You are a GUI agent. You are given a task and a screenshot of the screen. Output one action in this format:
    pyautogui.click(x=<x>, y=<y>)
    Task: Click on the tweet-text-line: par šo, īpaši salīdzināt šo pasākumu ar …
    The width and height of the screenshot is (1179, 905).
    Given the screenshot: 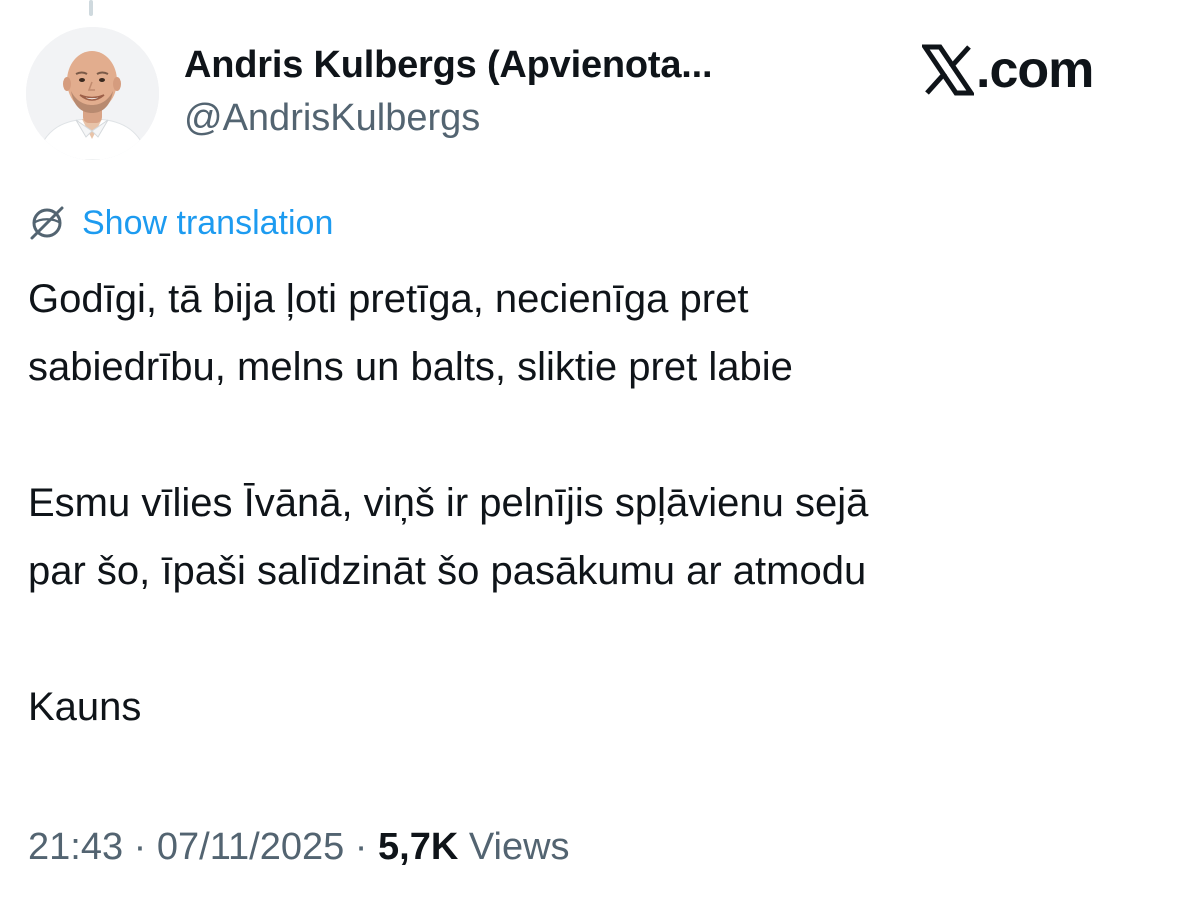 What is the action you would take?
    pyautogui.click(x=447, y=571)
    